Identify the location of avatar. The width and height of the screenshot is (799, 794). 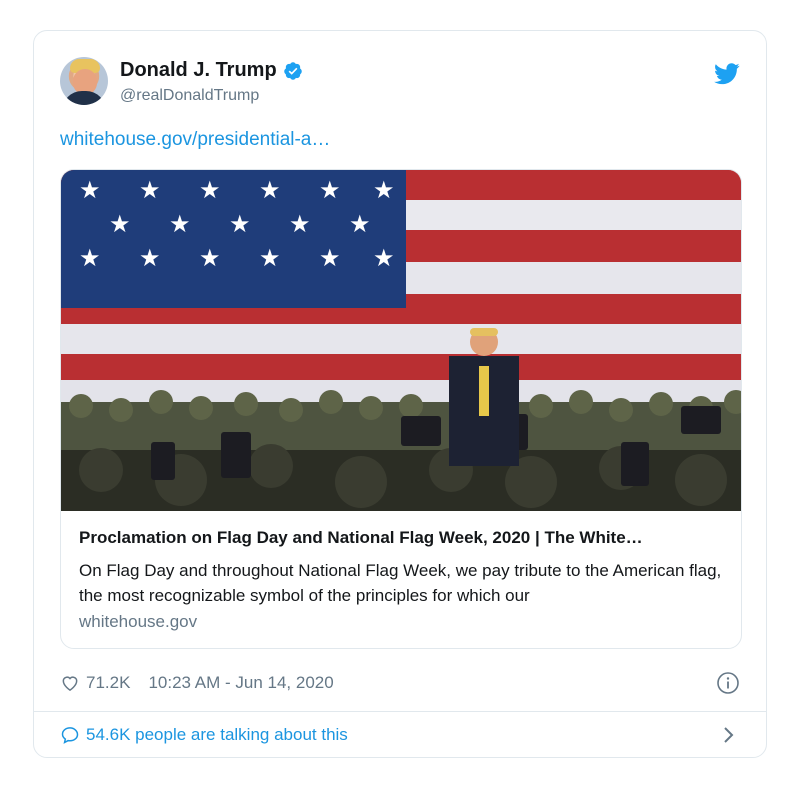
(84, 81).